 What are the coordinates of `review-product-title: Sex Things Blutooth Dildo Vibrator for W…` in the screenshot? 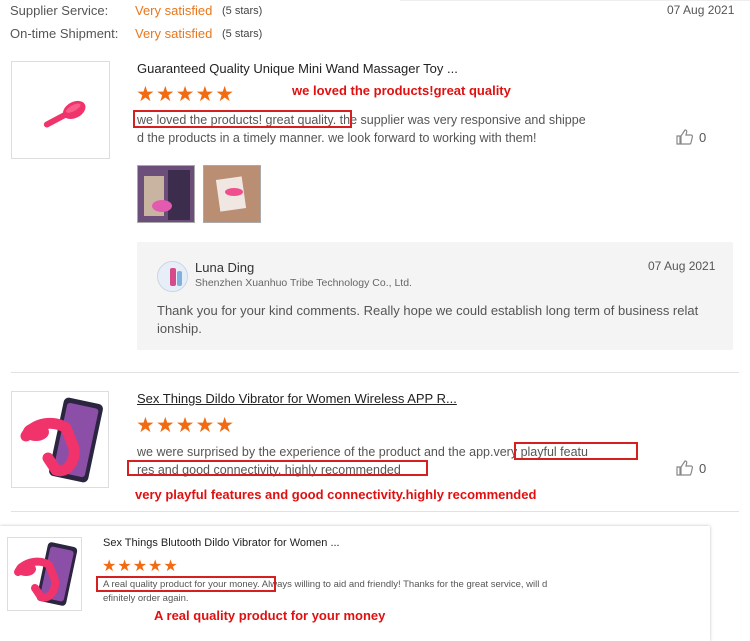 It's located at (221, 543).